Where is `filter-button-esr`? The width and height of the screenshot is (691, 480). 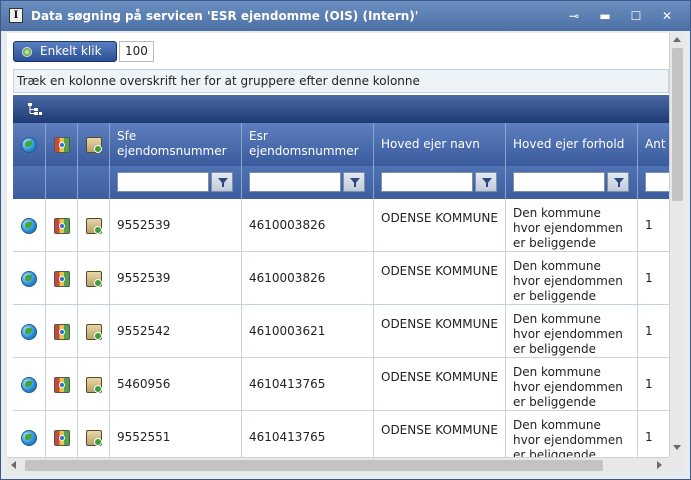 filter-button-esr is located at coordinates (354, 182).